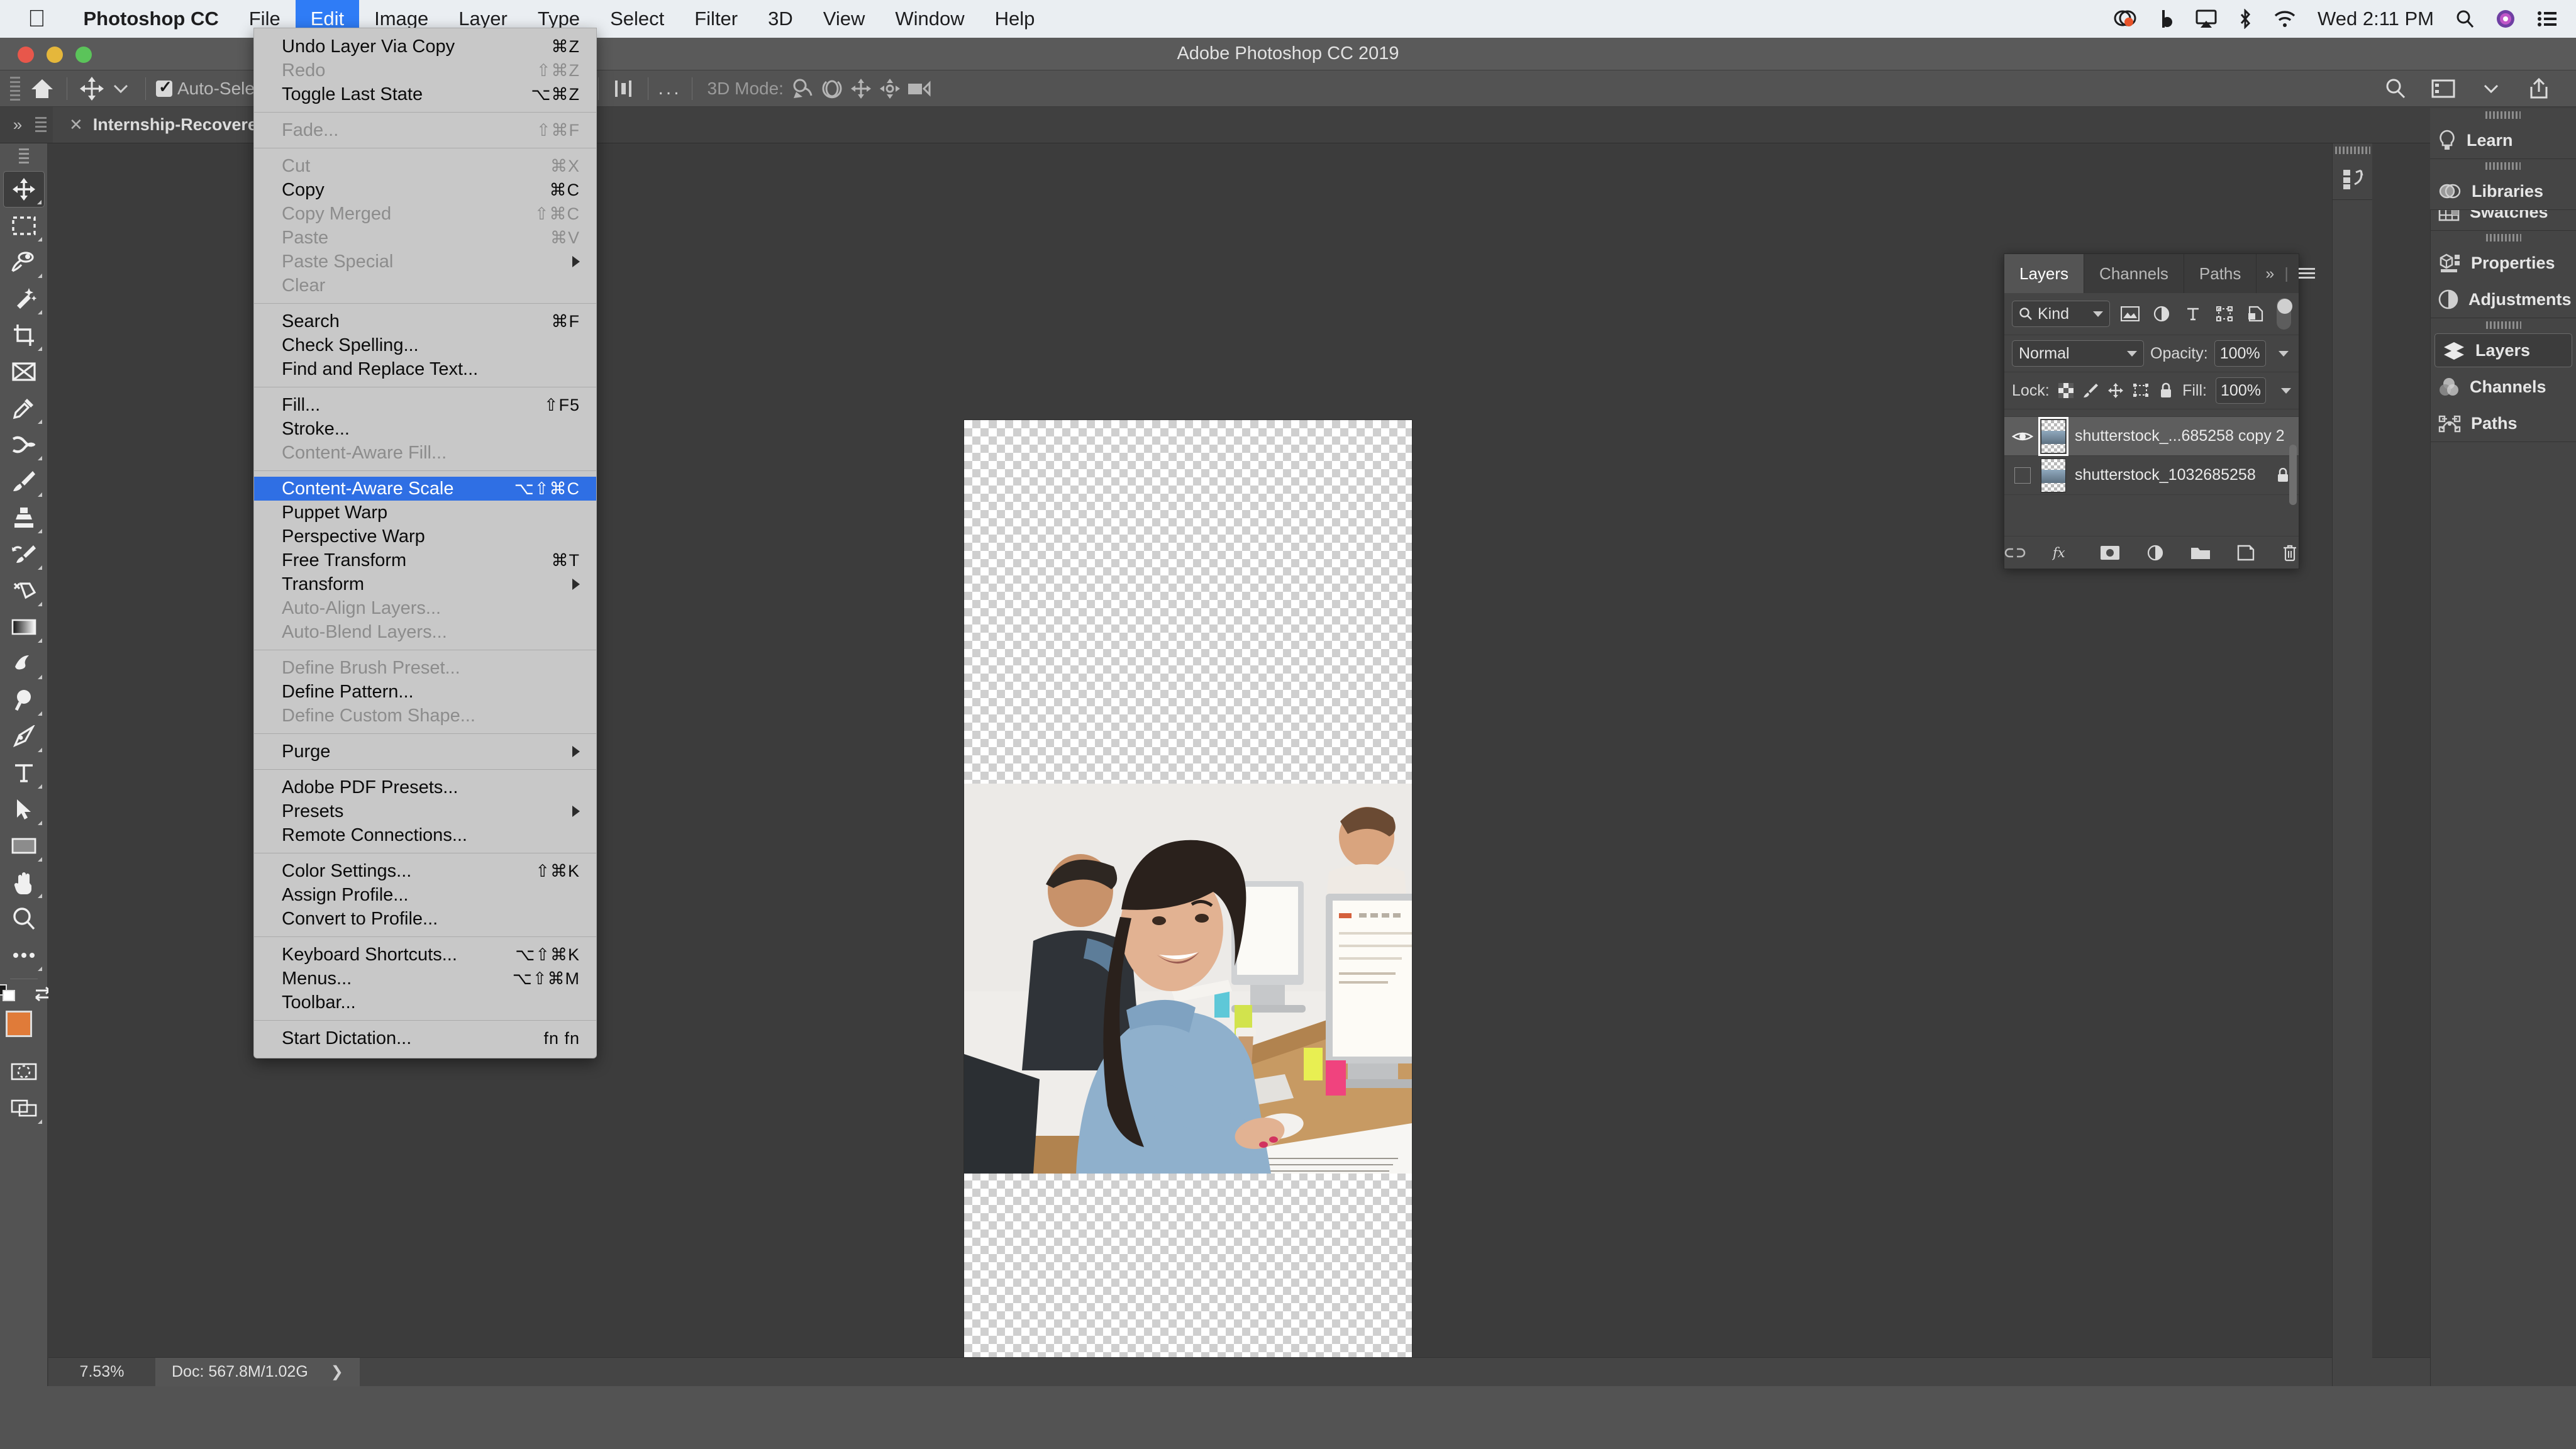 The height and width of the screenshot is (1449, 2576). I want to click on 3d-slide-icon, so click(889, 89).